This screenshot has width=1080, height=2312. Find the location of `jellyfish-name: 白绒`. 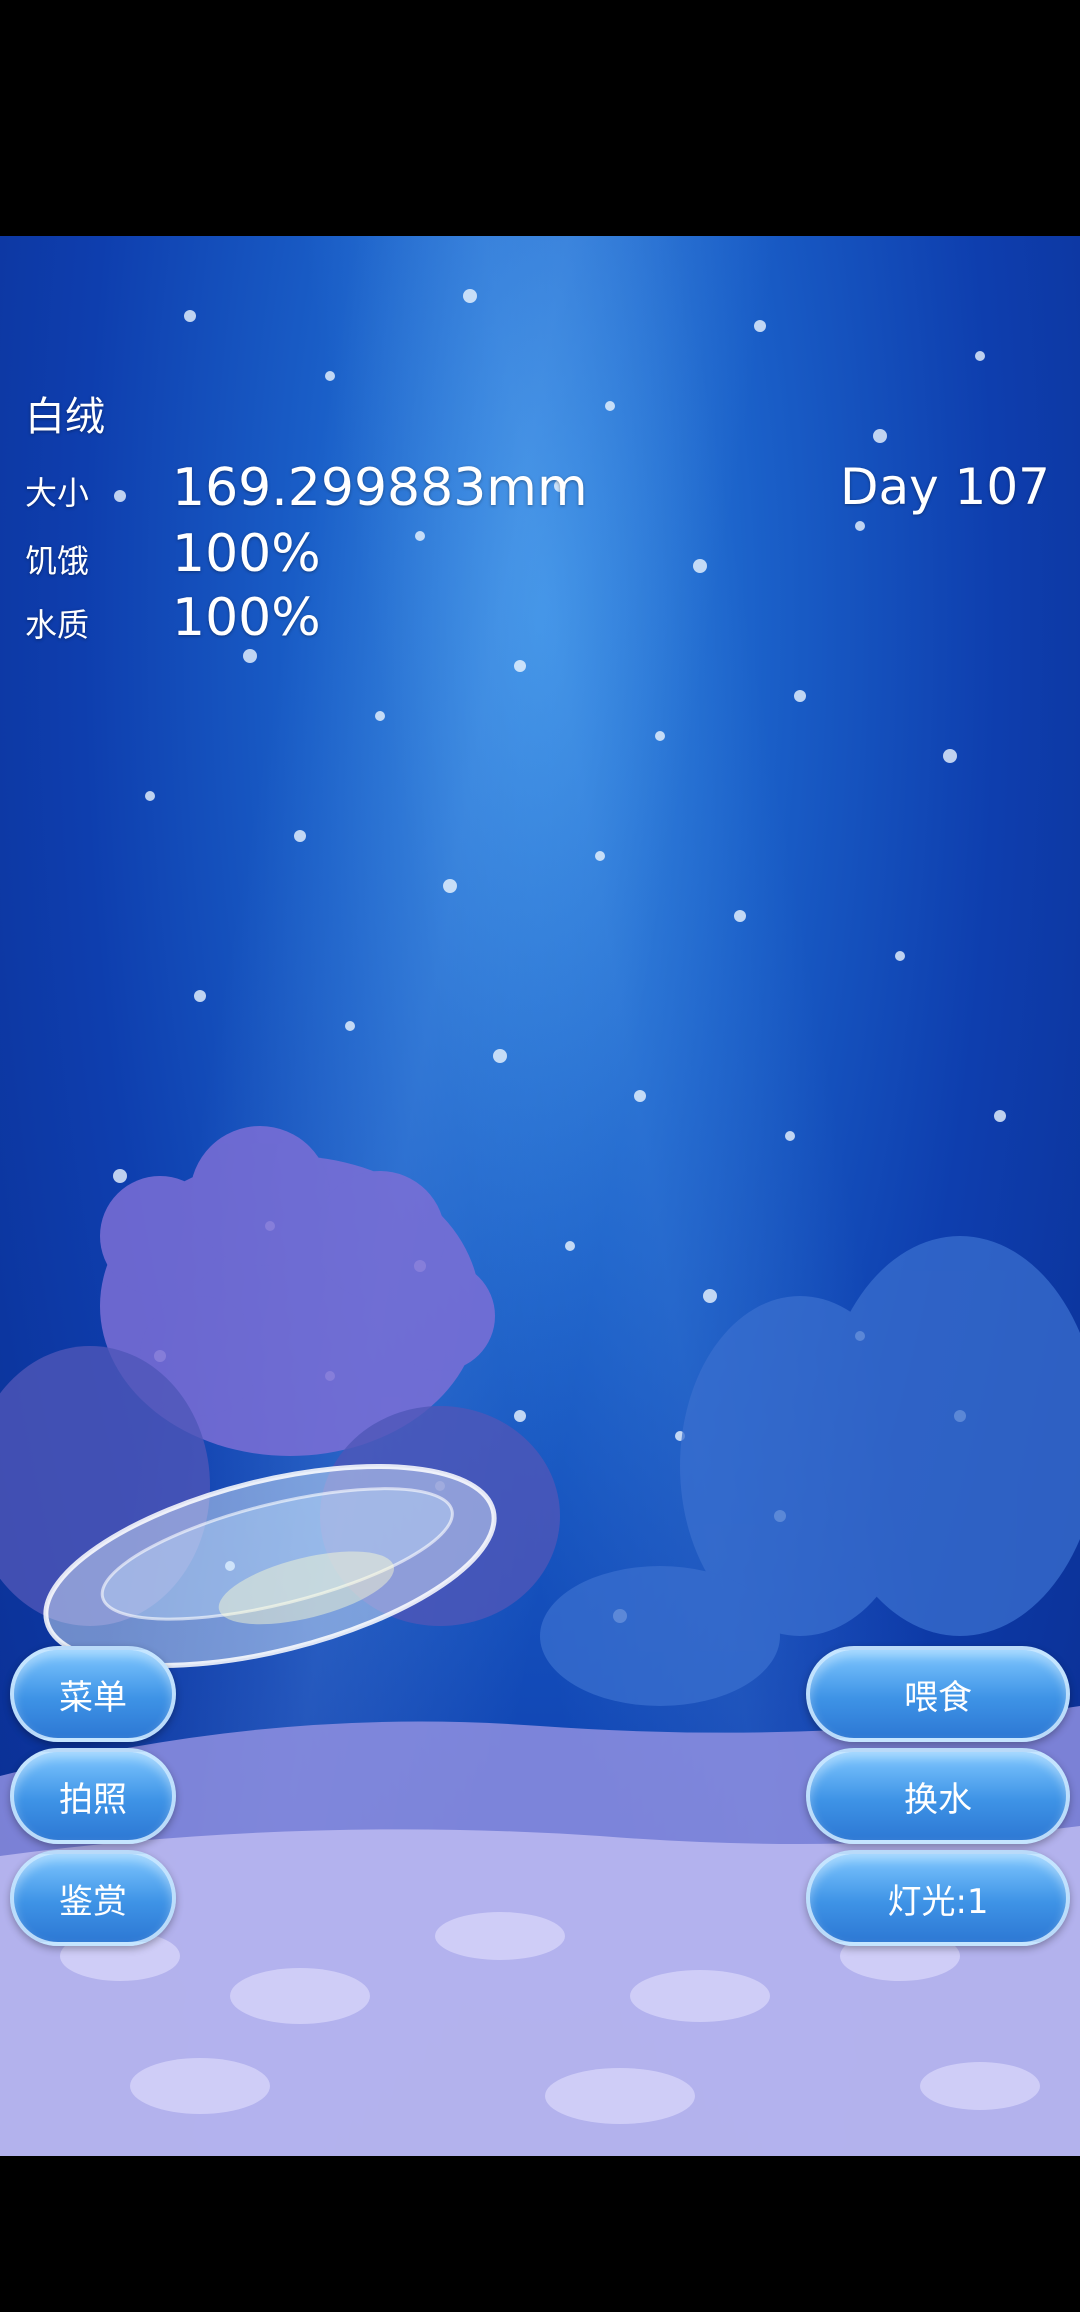

jellyfish-name: 白绒 is located at coordinates (65, 417).